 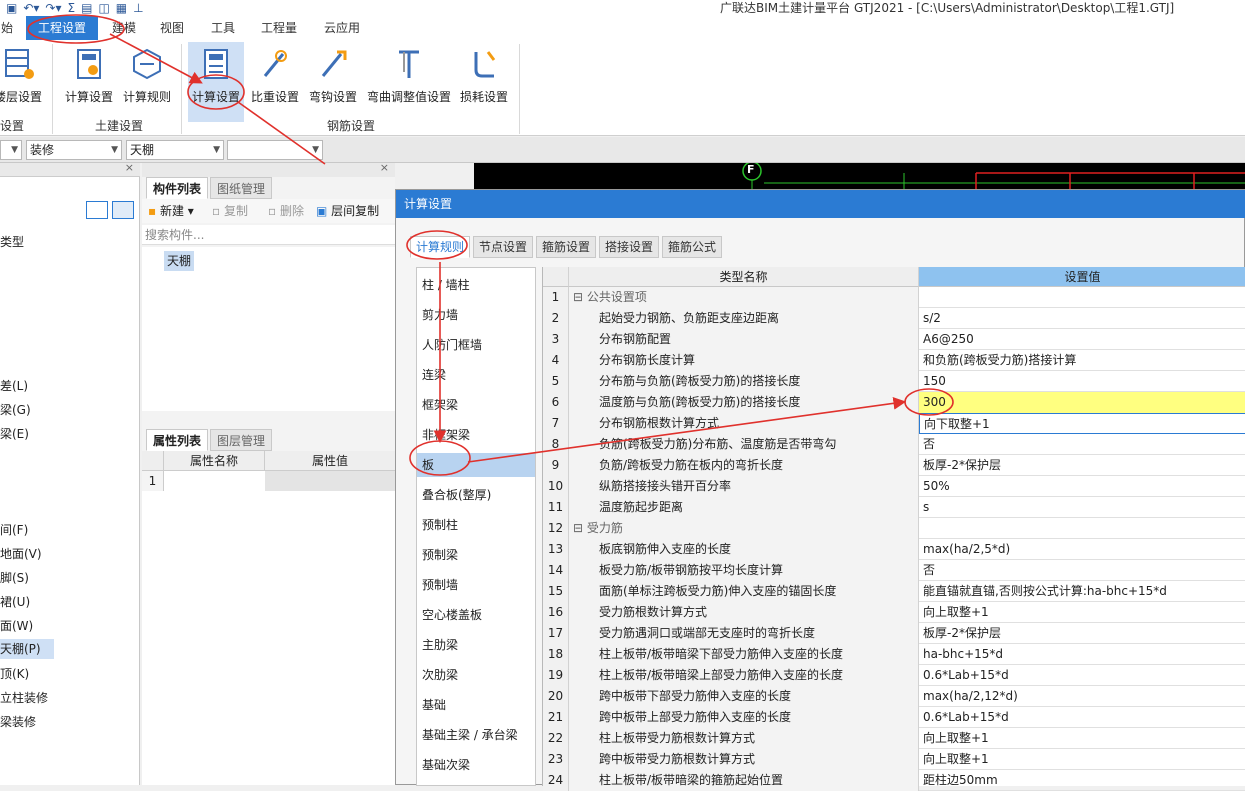 I want to click on table-row: 19 柱上板带/板带暗梁上部受力筋伸入支座的长度 0.6*Lab+15*d, so click(x=894, y=675).